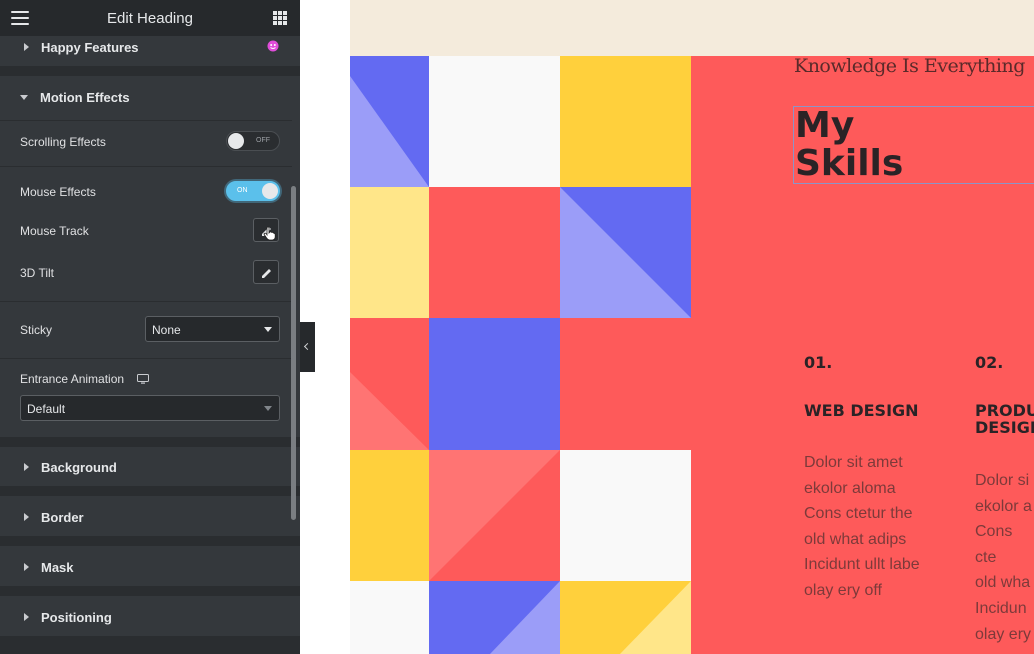  Describe the element at coordinates (150, 567) in the screenshot. I see `section-mask: Mask` at that location.